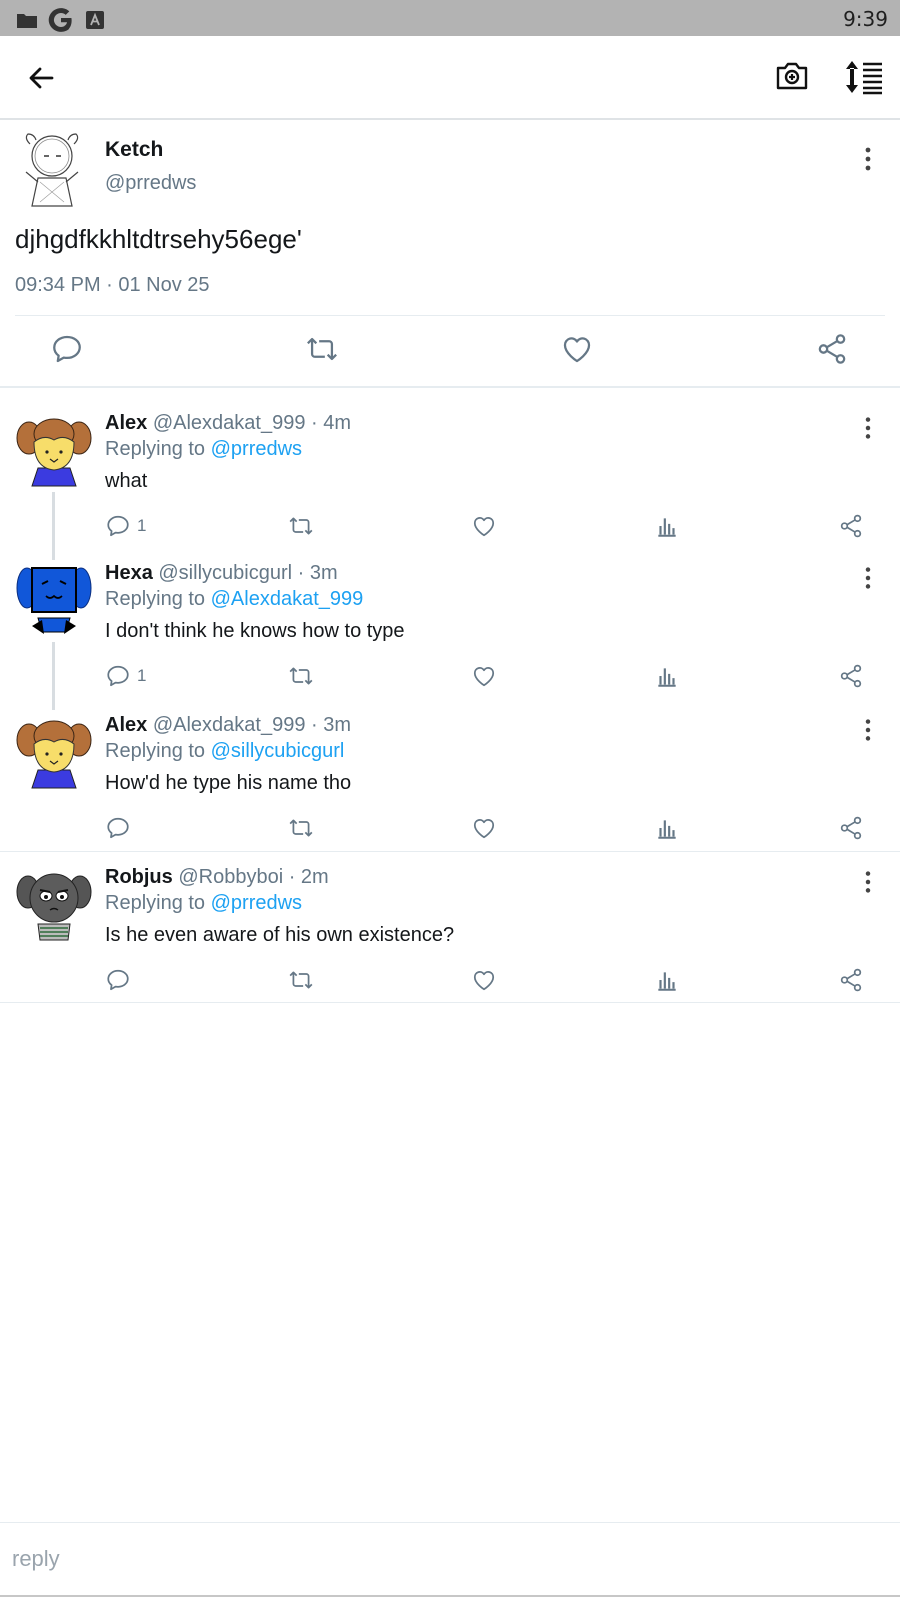  I want to click on reply-text: Is he even aware of his own existence?, so click(280, 935).